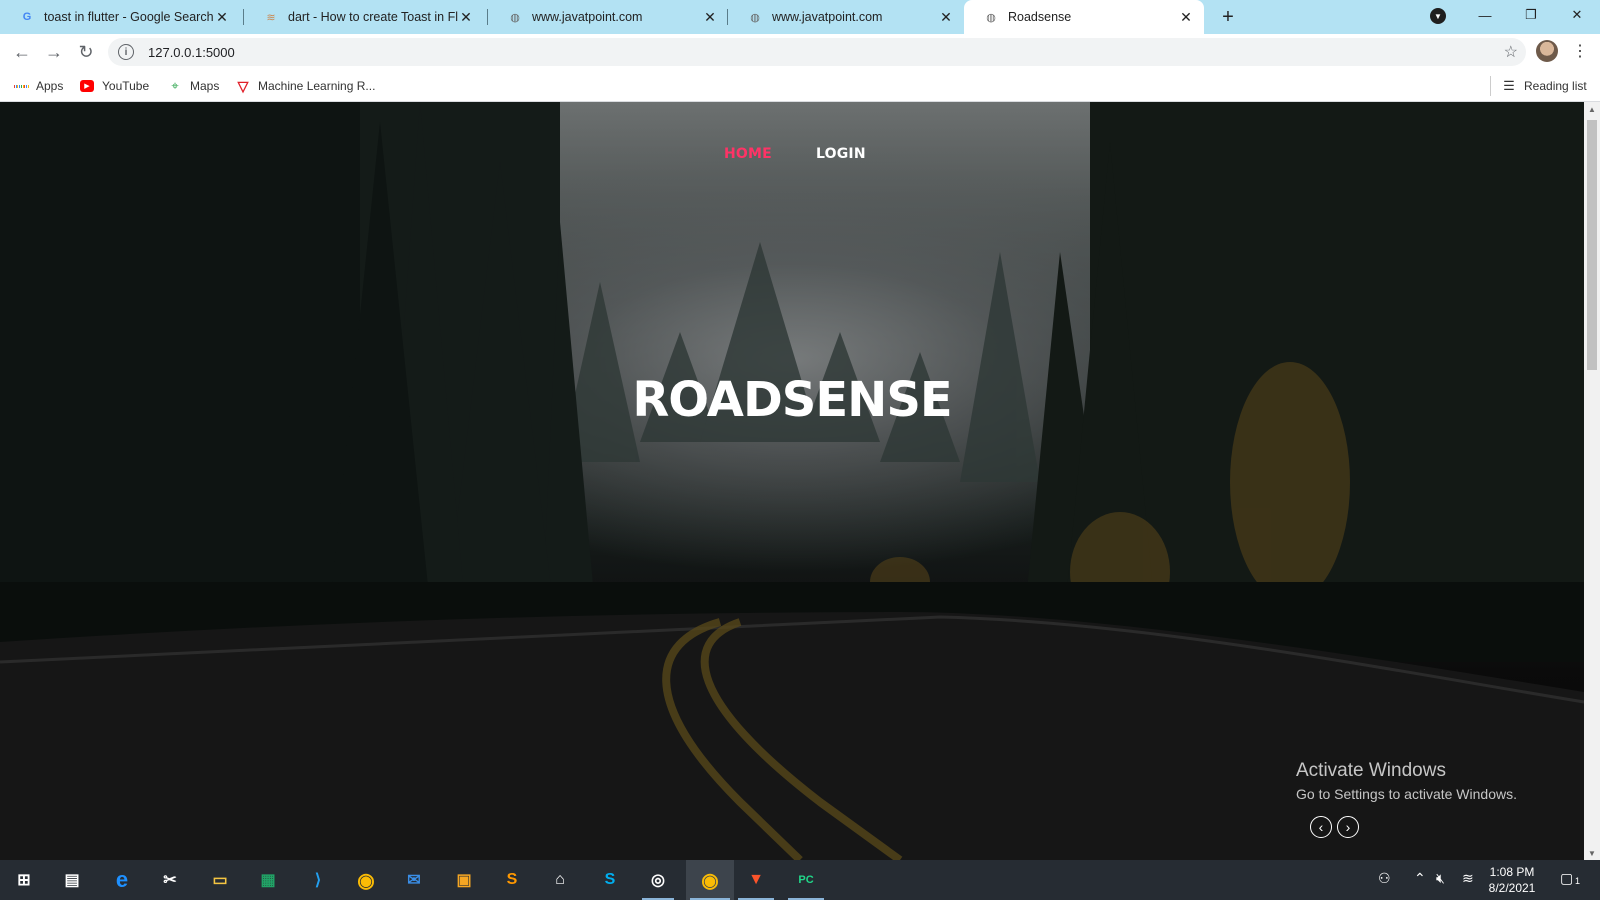 This screenshot has width=1600, height=900. I want to click on excel-icon: ▦, so click(268, 880).